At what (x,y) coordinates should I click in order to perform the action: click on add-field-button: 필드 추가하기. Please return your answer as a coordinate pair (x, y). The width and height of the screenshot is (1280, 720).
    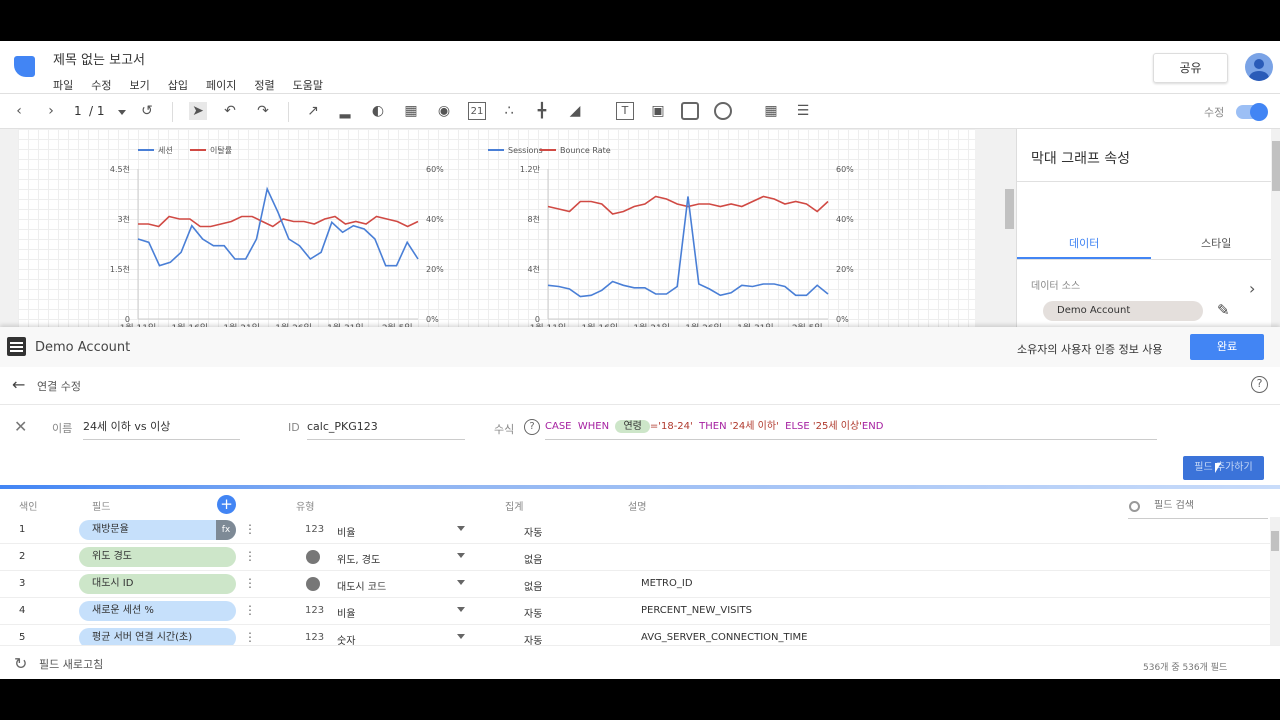
    Looking at the image, I should click on (1223, 468).